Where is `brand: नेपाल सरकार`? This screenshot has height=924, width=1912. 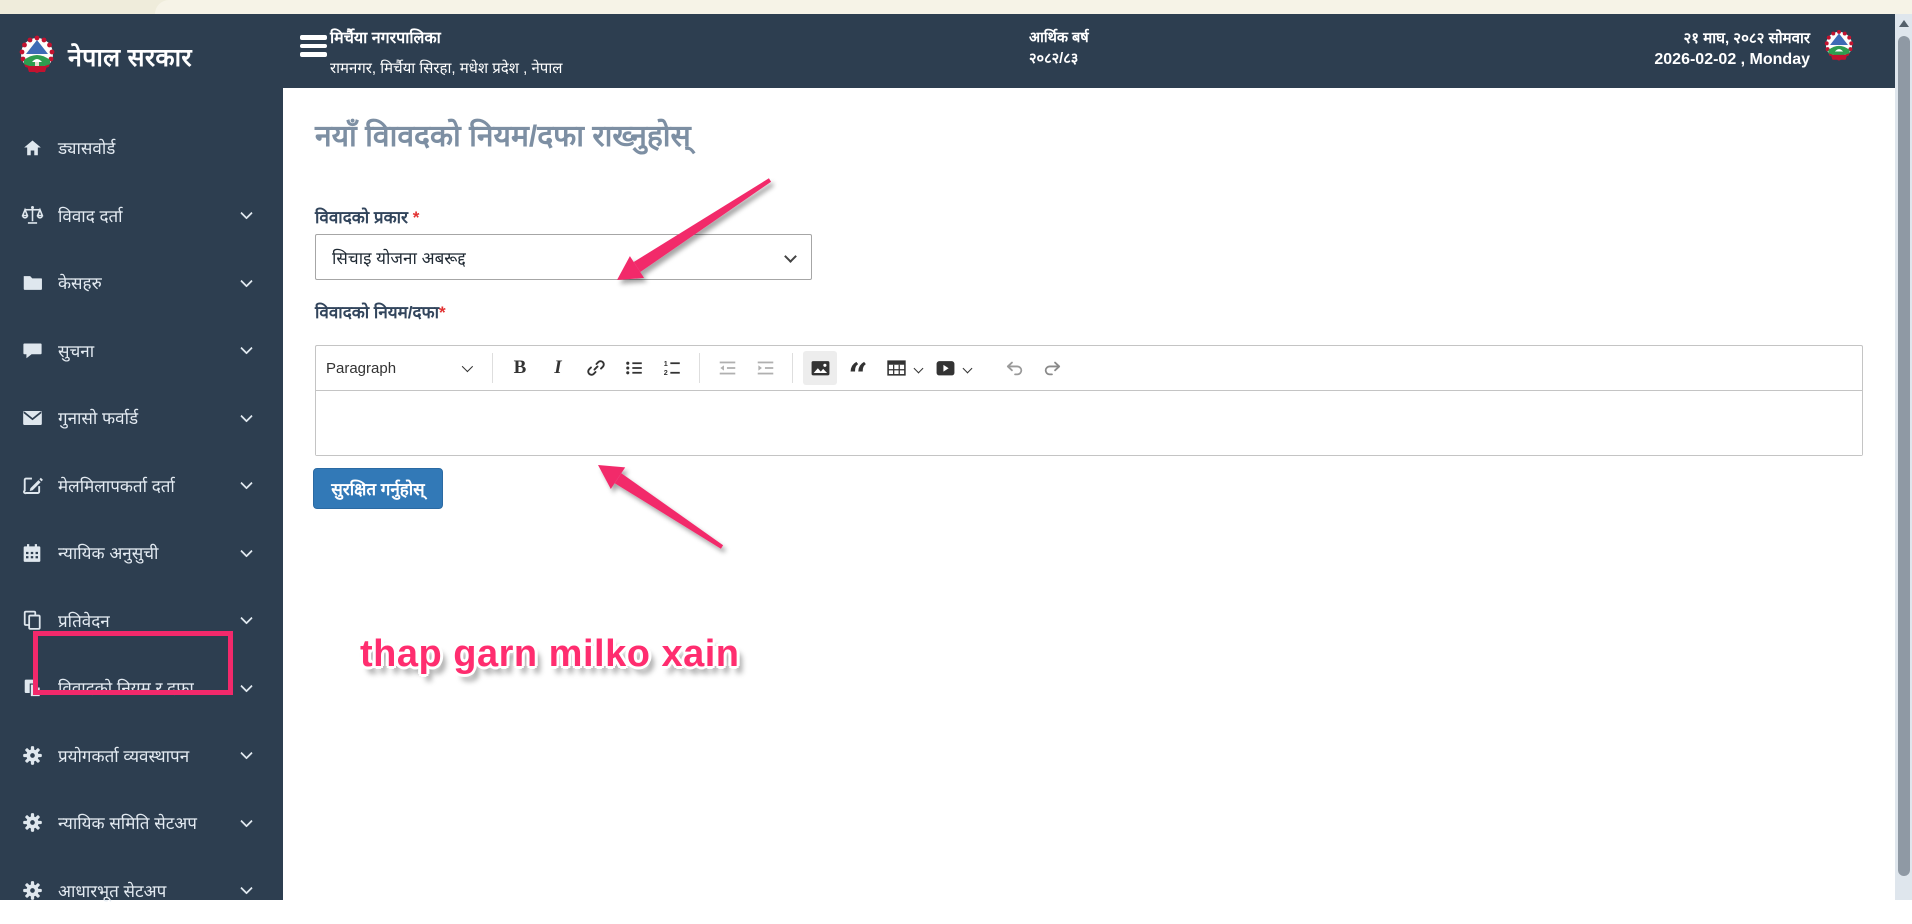
brand: नेपाल सरकार is located at coordinates (141, 54).